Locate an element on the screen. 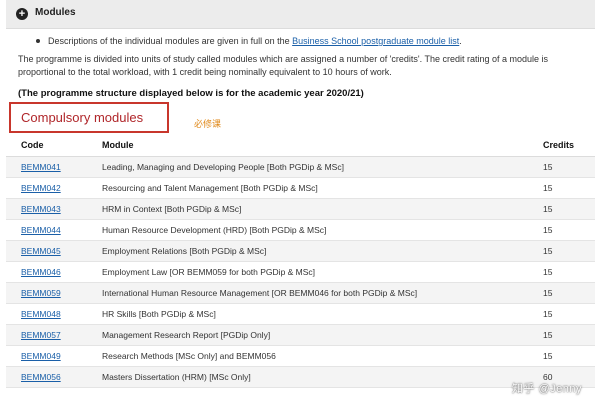  annotation-note: 必修课 is located at coordinates (208, 124).